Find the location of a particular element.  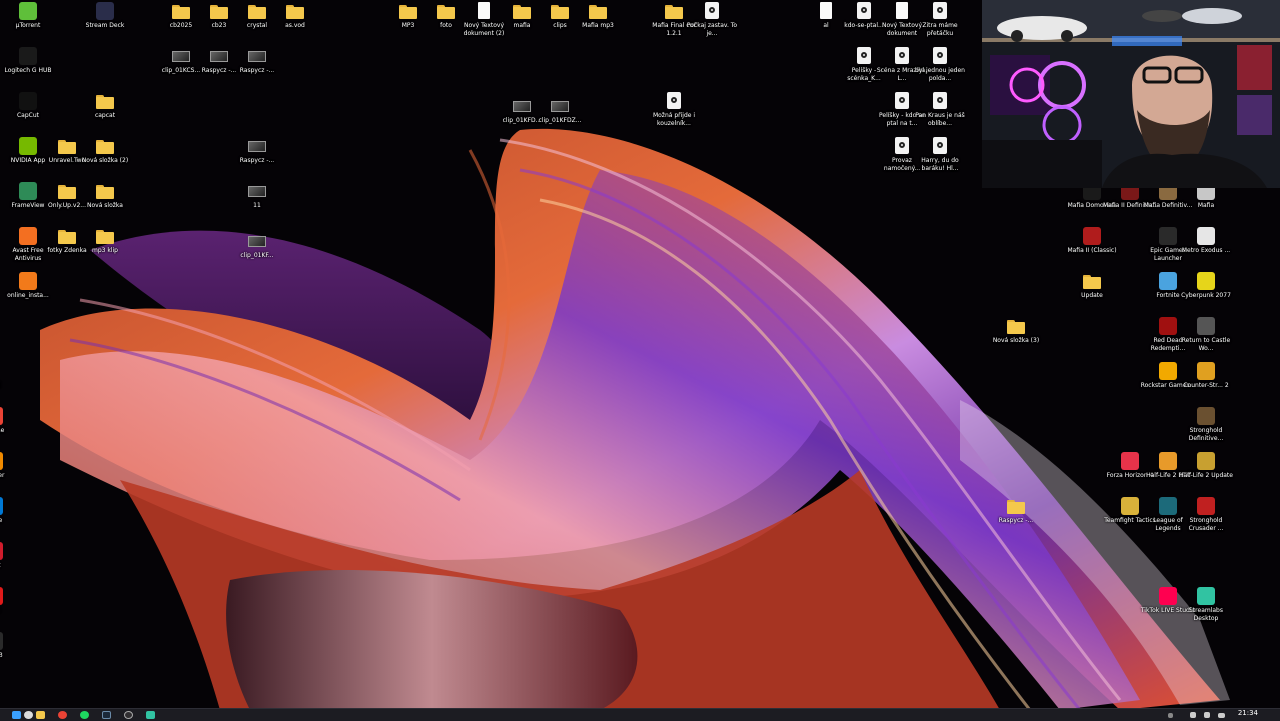

desktop-icon: Streamlabs Desktop is located at coordinates (1206, 605).